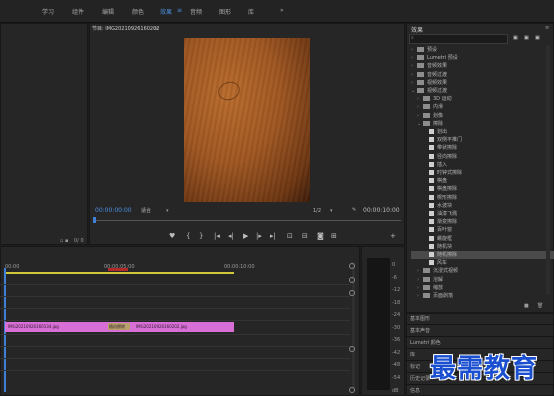 The width and height of the screenshot is (554, 396). What do you see at coordinates (420, 318) in the screenshot?
I see `essential-graphics-panel: 基本图形` at bounding box center [420, 318].